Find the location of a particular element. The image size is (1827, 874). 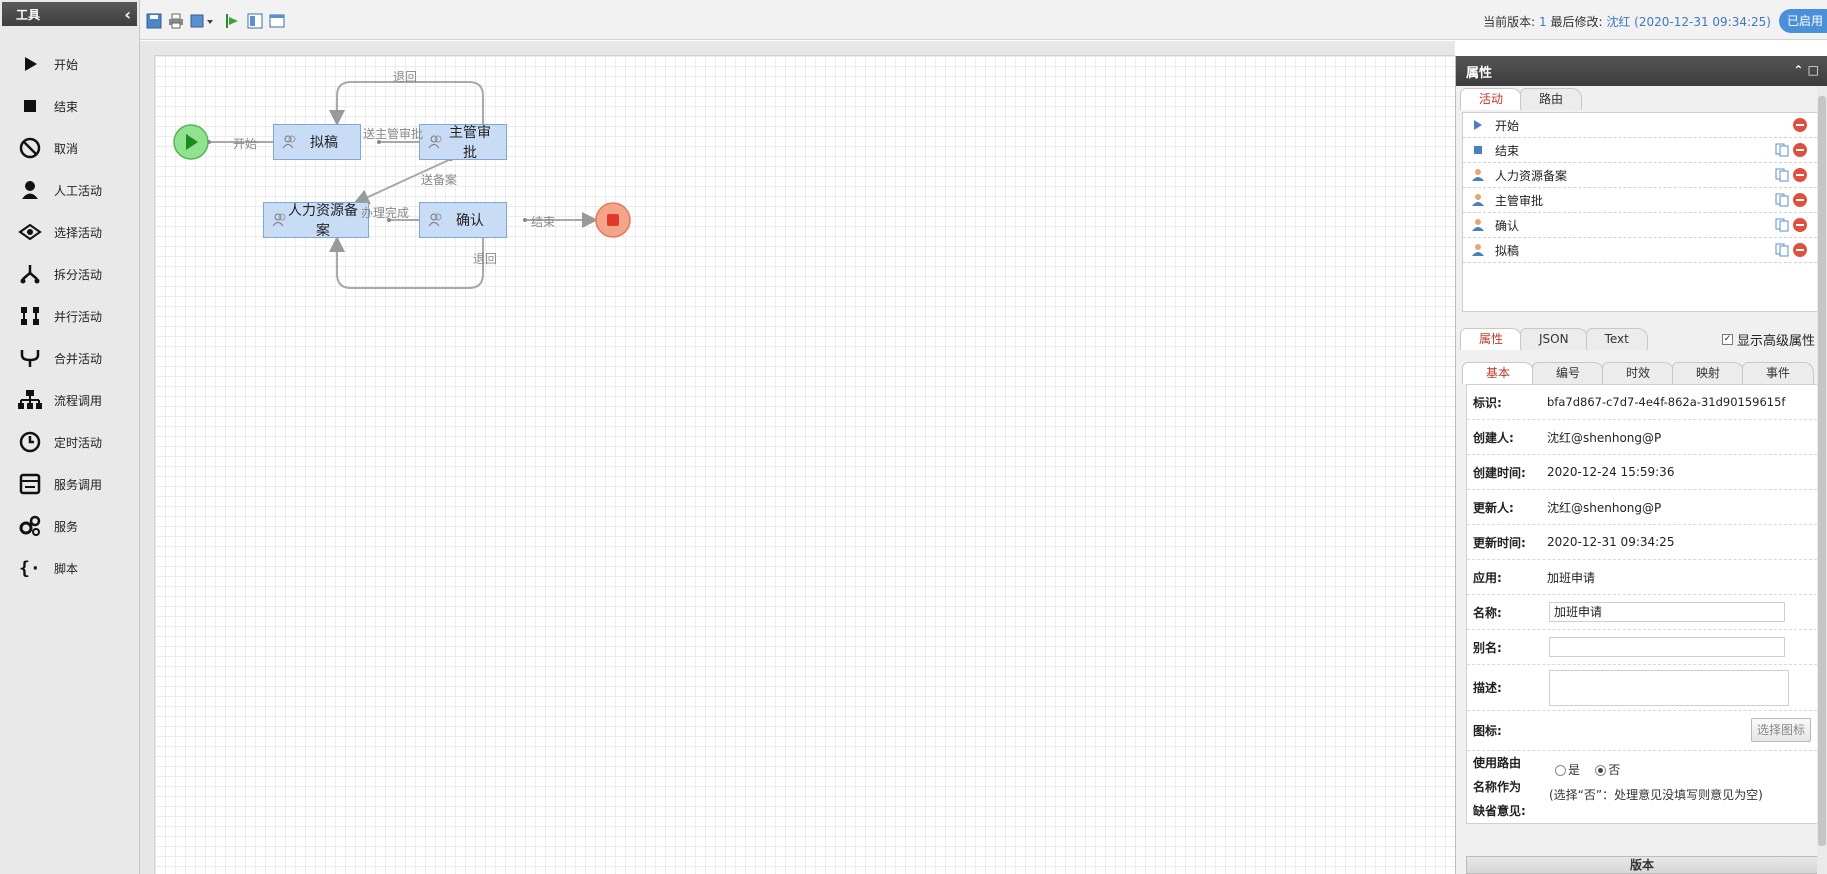

attr-row-name: 名称: 加班申请 is located at coordinates (1642, 612).